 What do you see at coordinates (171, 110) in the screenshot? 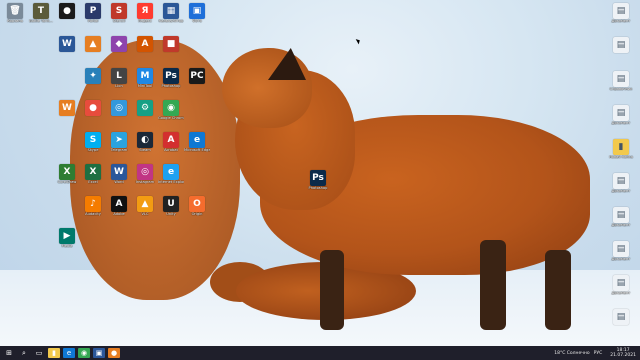
I see `desktop-icon: ◉ Google Chrome` at bounding box center [171, 110].